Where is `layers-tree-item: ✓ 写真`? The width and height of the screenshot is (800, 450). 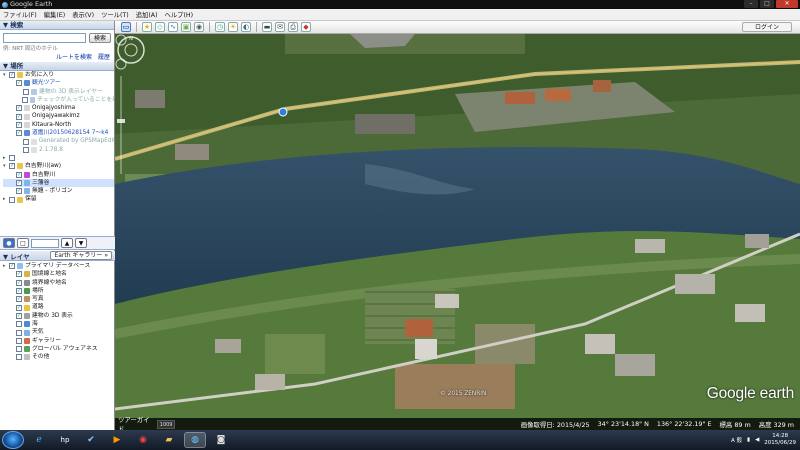
layers-tree-item: ✓ 写真 is located at coordinates (59, 299).